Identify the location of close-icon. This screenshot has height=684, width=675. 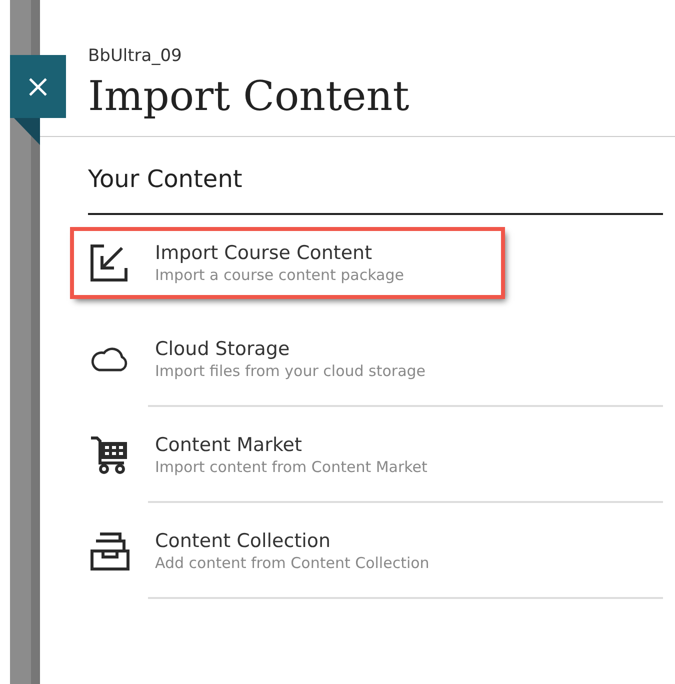
(38, 87).